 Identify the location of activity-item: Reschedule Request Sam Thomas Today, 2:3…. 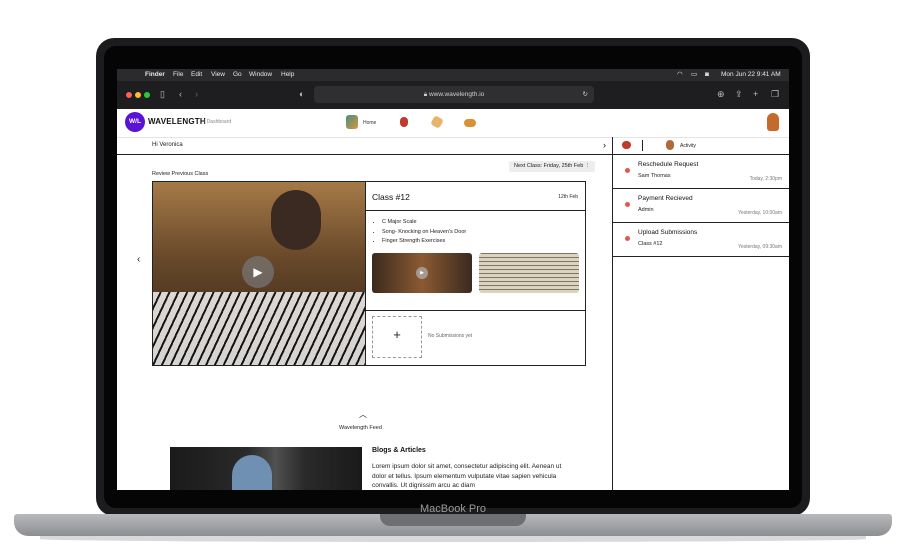
(701, 172).